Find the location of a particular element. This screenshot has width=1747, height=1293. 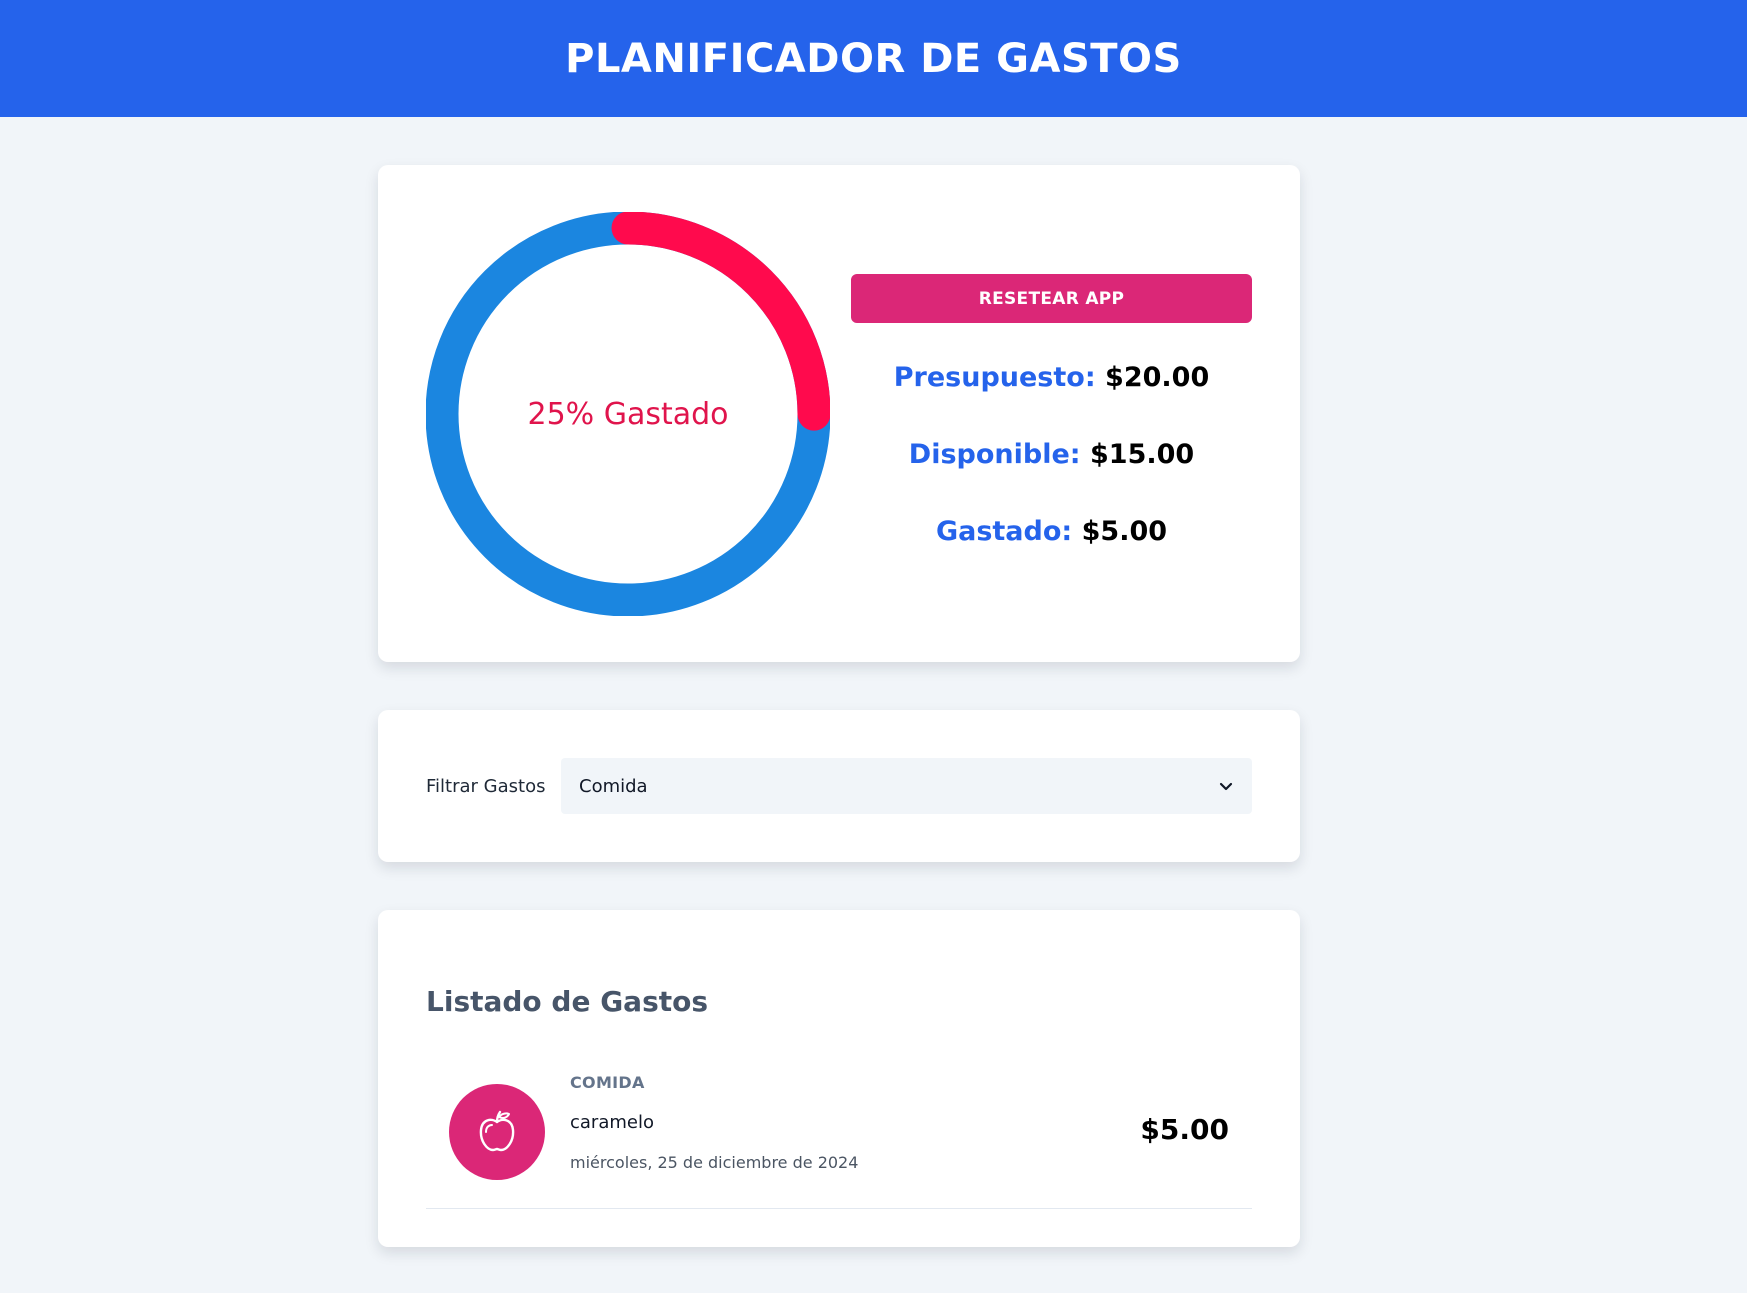

available-stat: Disponible: $15.00 is located at coordinates (1051, 454).